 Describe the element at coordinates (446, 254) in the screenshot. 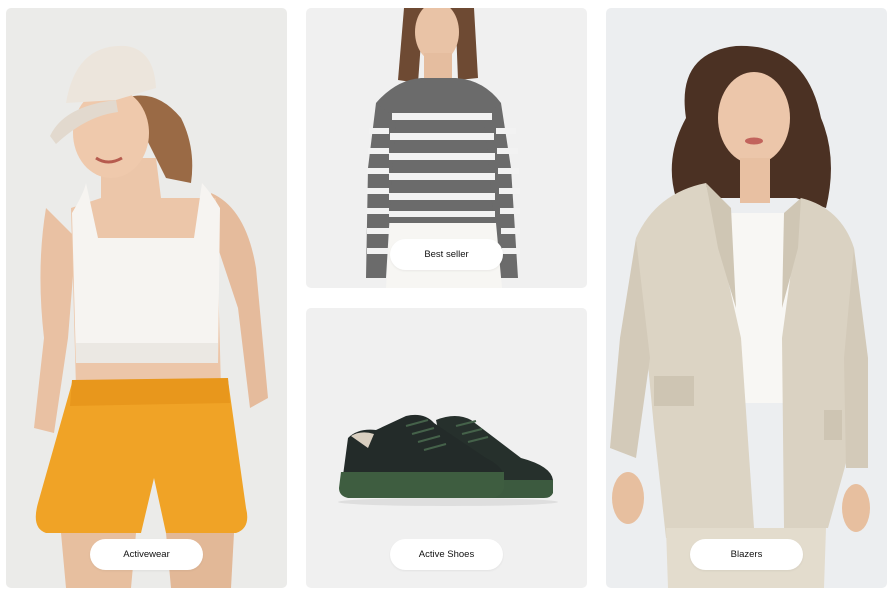

I see `category-label-best-seller: Best seller` at that location.